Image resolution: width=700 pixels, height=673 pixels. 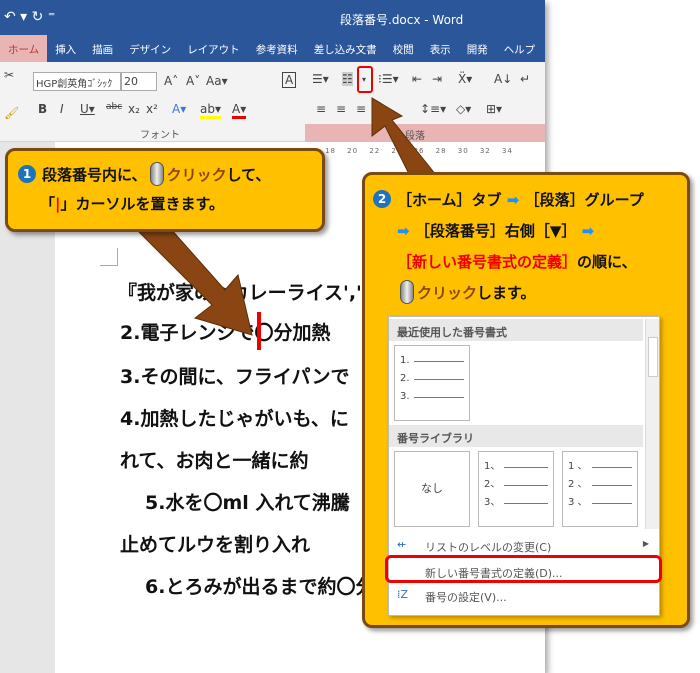 I want to click on callout-text: 「, so click(x=48, y=204).